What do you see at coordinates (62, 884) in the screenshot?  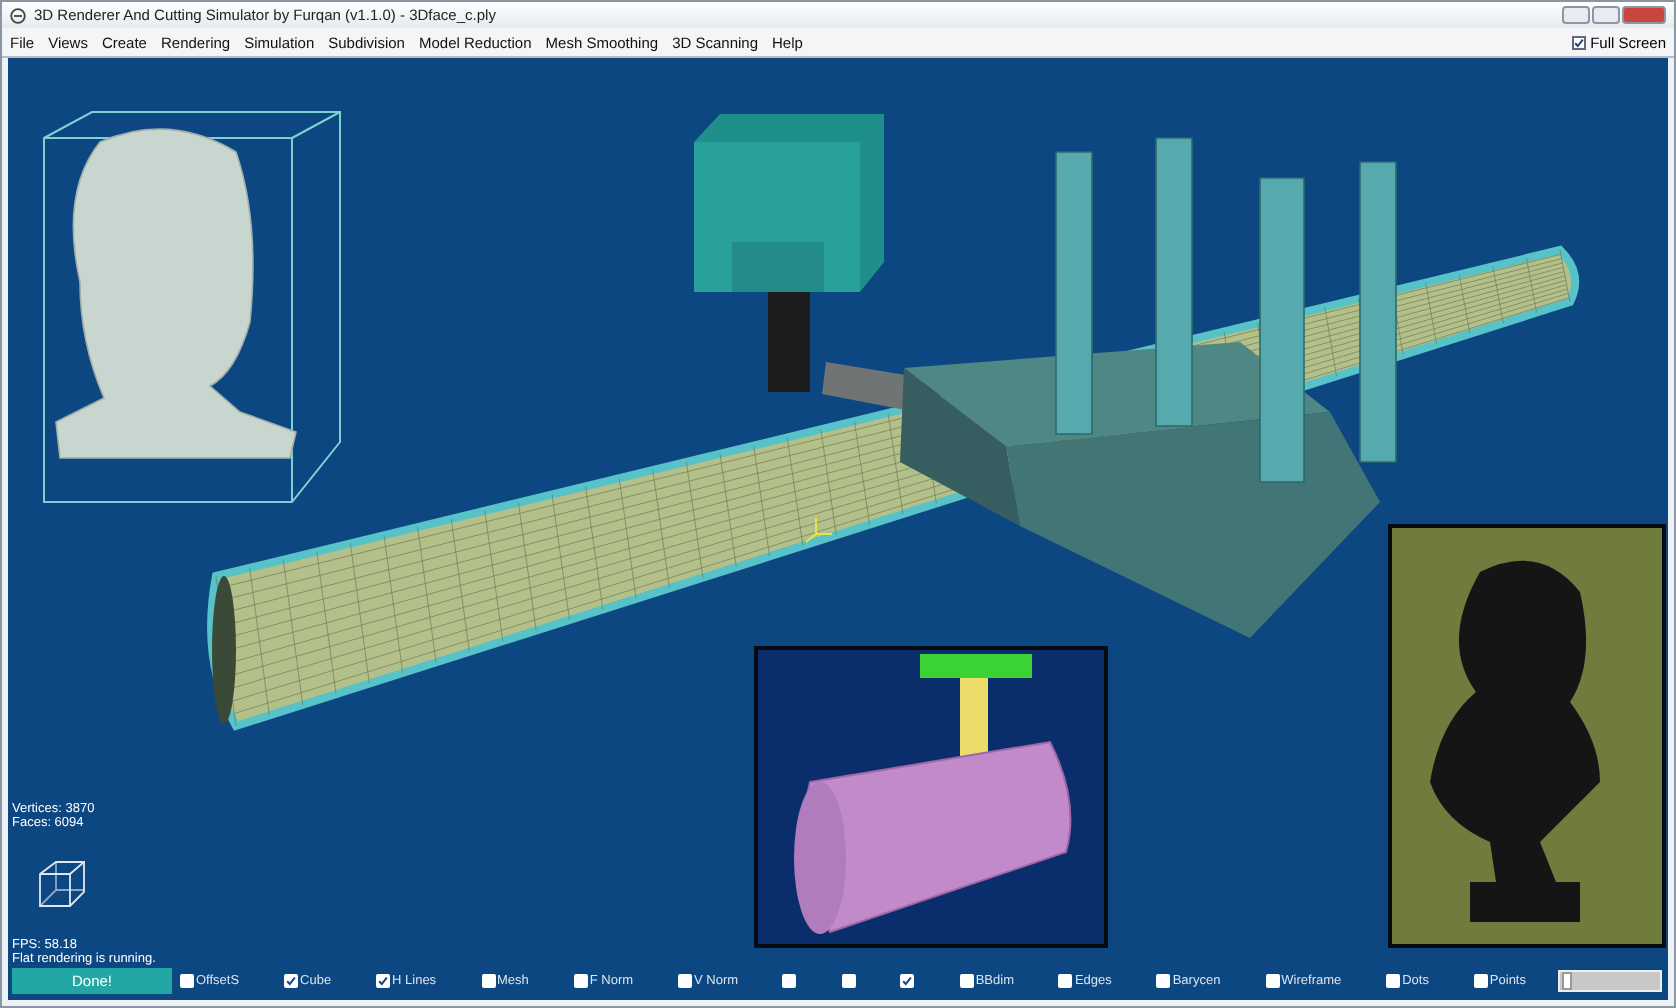 I see `cube-icon` at bounding box center [62, 884].